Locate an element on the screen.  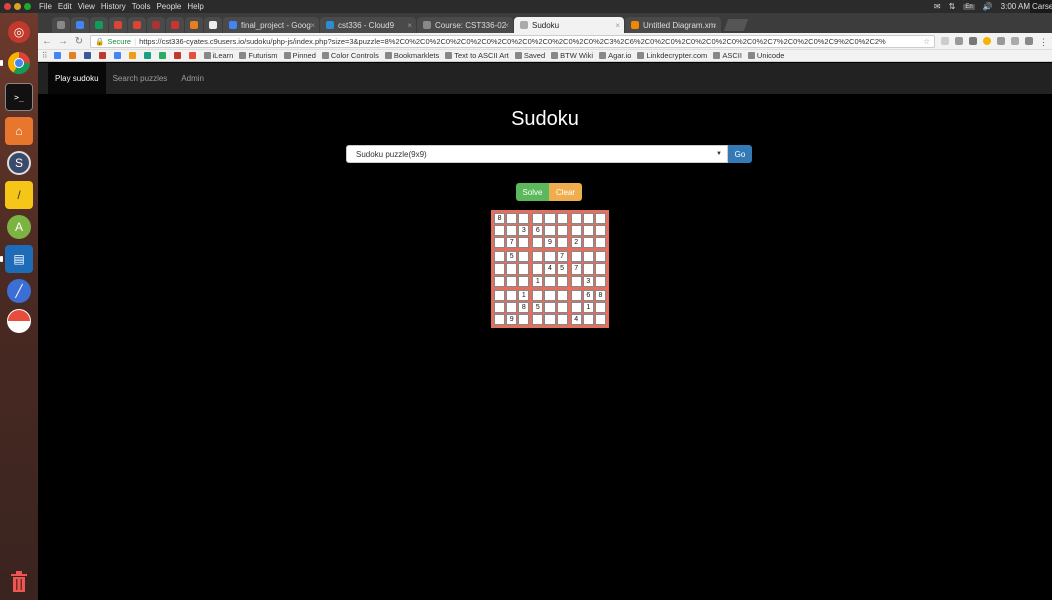
chrome-icon is located at coordinates (16, 63).